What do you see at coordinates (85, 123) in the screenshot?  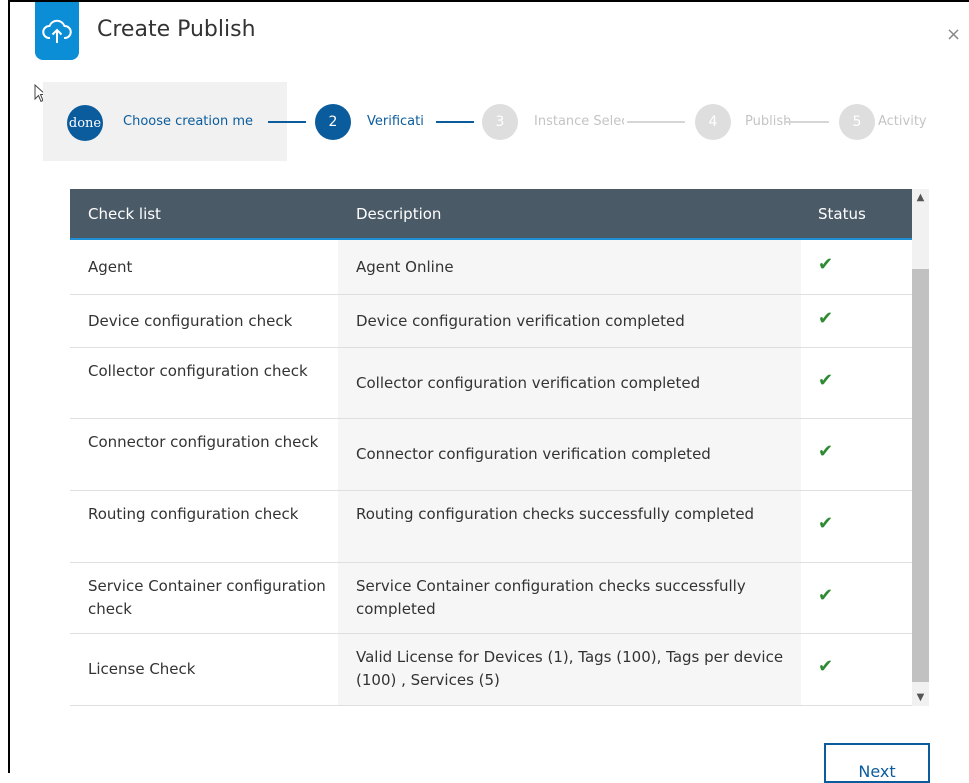 I see `step-1-marker: done` at bounding box center [85, 123].